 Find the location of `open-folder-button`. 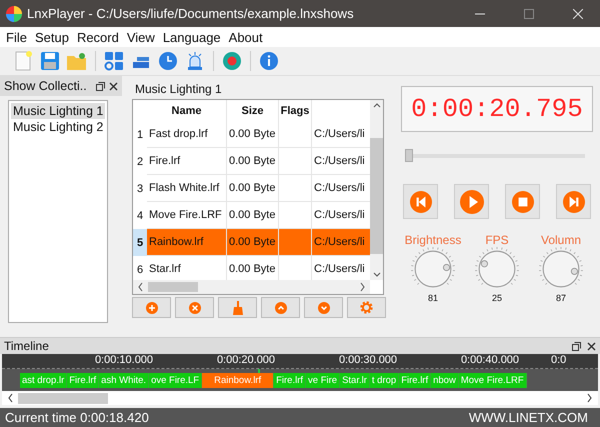

open-folder-button is located at coordinates (77, 61).